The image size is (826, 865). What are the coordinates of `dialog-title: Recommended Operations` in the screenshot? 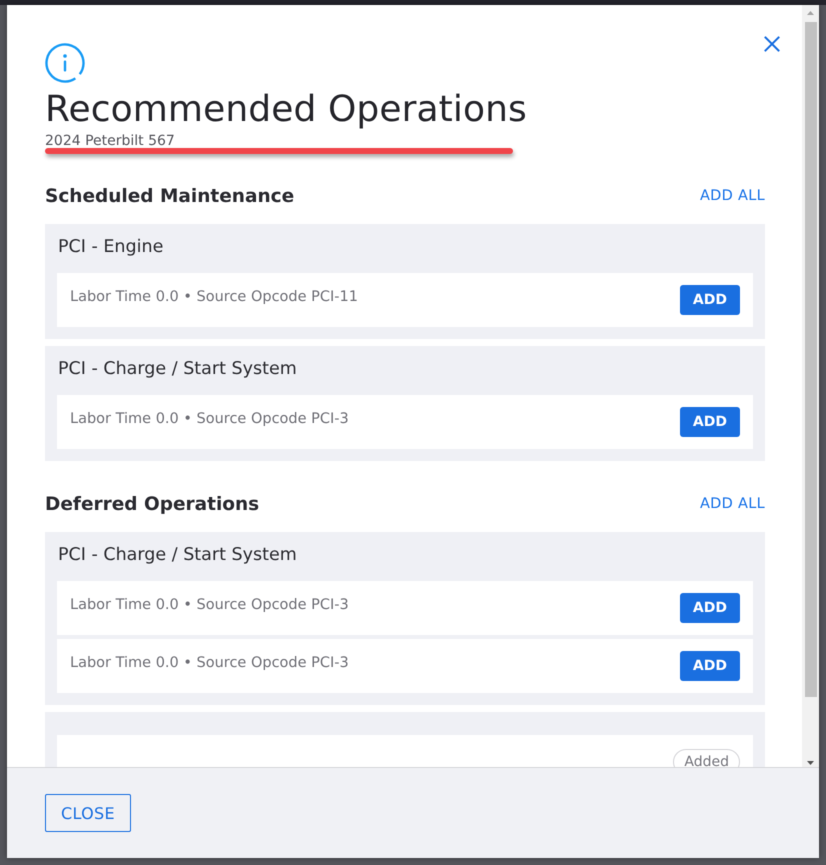 It's located at (286, 110).